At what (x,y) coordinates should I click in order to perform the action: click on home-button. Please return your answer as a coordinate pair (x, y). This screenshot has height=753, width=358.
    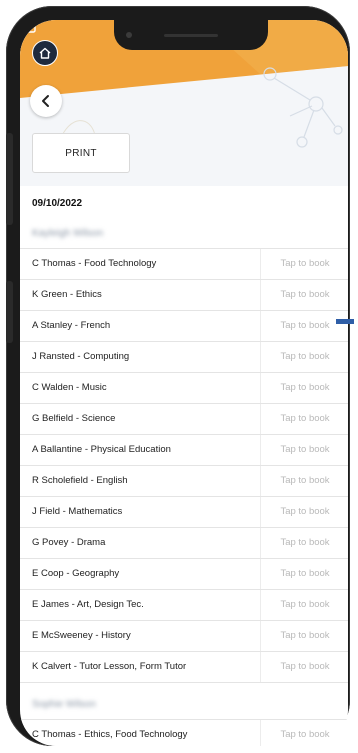
    Looking at the image, I should click on (45, 53).